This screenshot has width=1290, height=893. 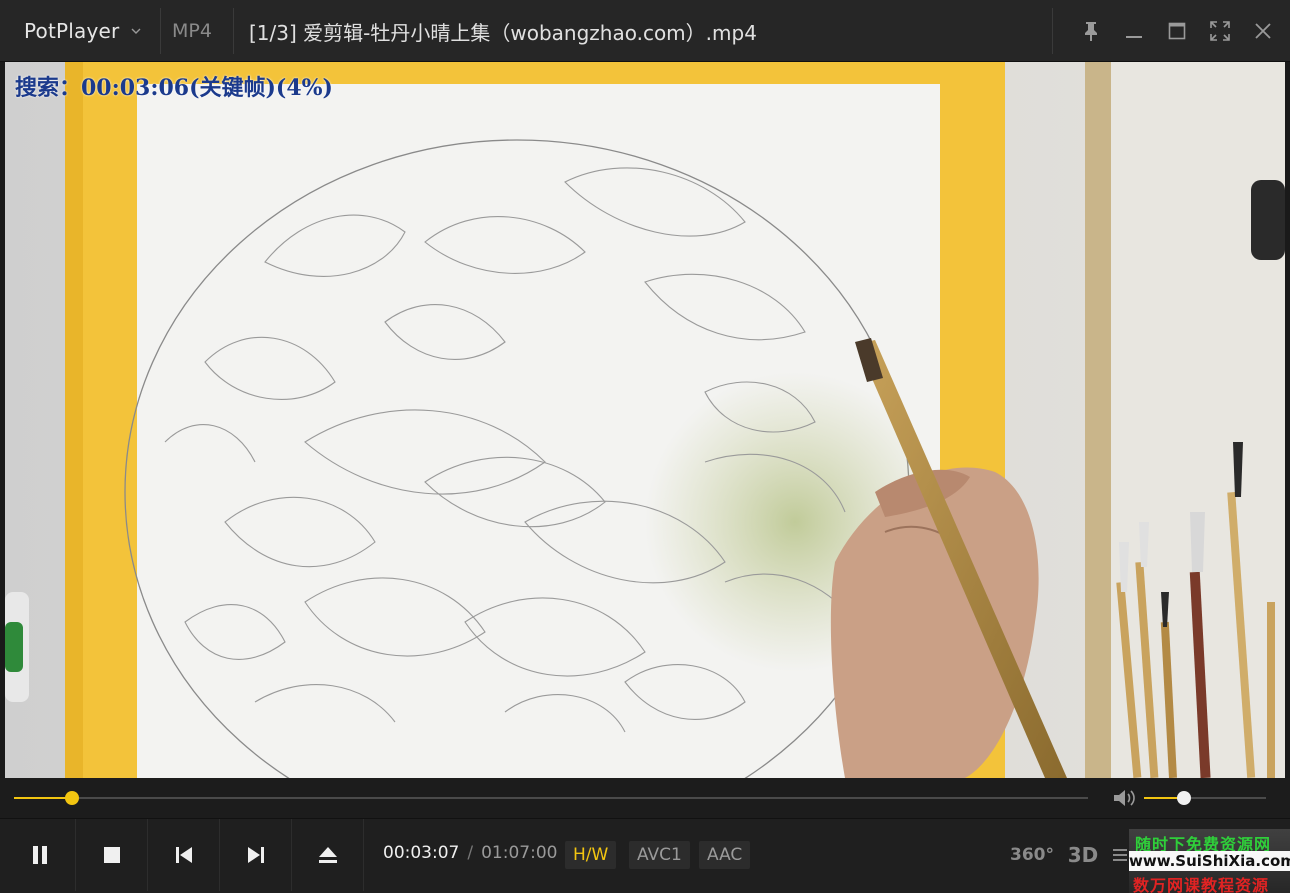 I want to click on previous-button, so click(x=184, y=855).